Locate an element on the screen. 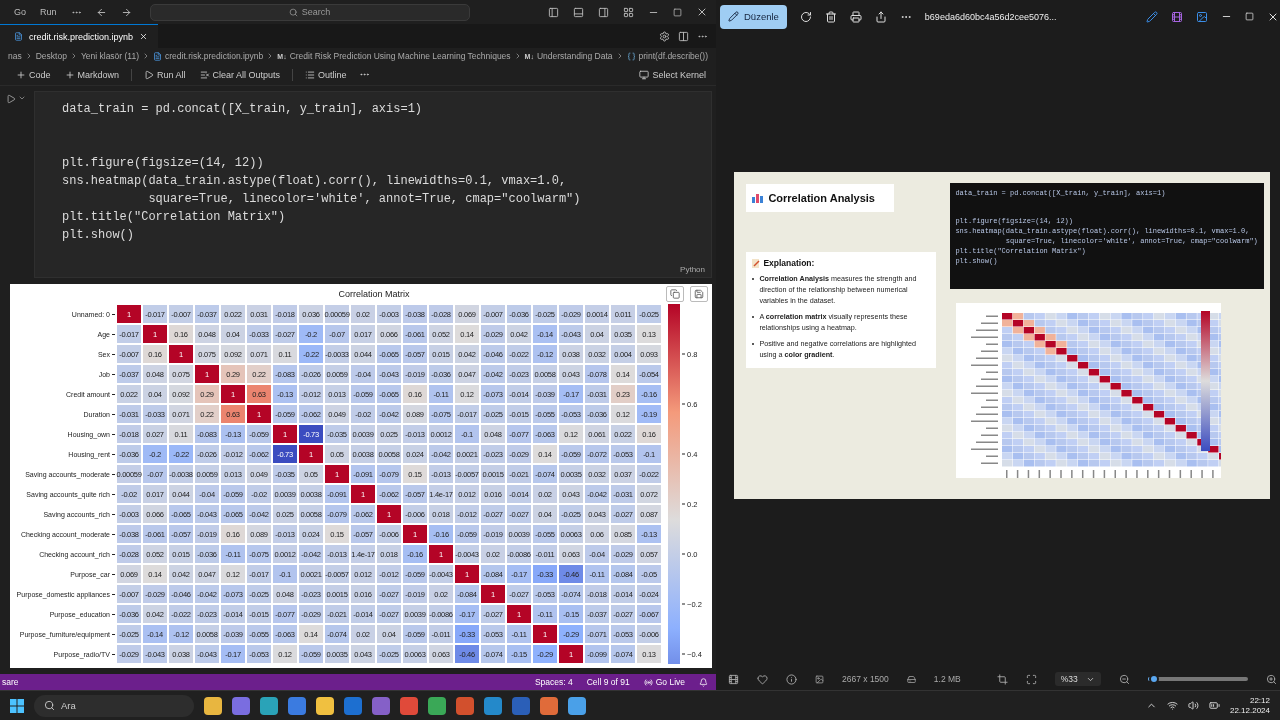 The image size is (1280, 720). notebook-file-icon is located at coordinates (18, 36).